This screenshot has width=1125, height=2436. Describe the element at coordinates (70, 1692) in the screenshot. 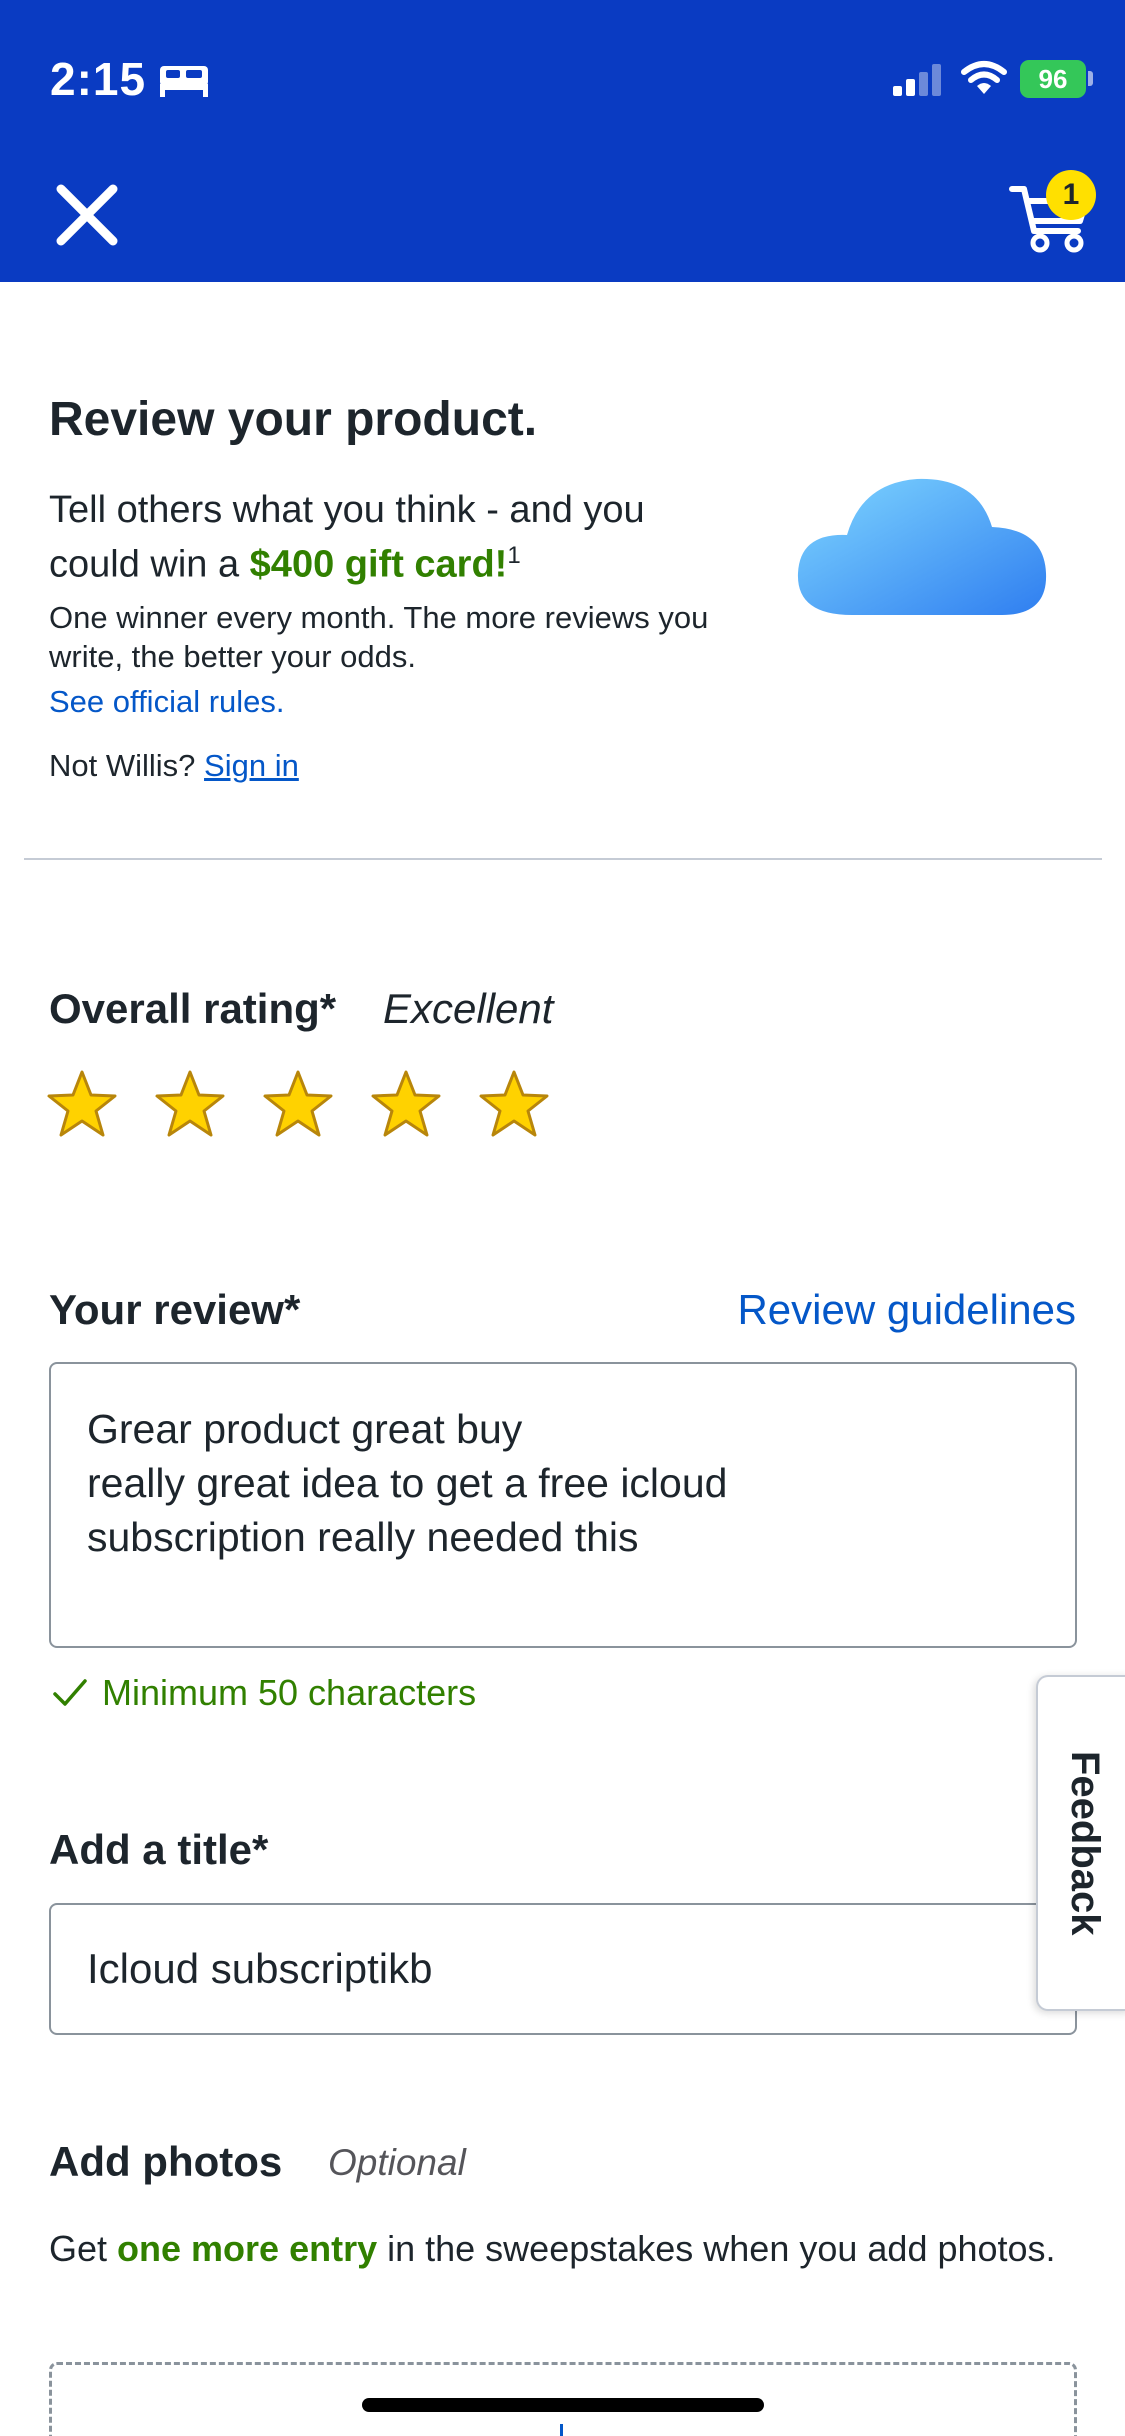

I see `check-icon` at that location.